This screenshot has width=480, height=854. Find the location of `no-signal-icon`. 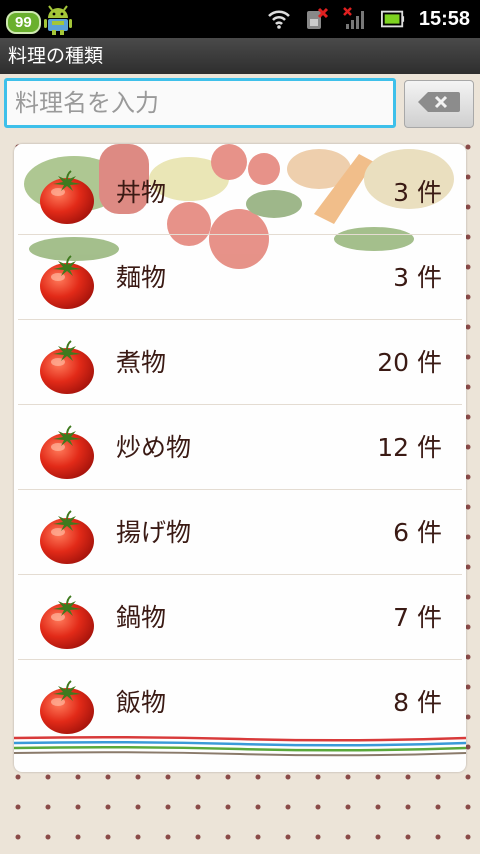

no-signal-icon is located at coordinates (354, 19).